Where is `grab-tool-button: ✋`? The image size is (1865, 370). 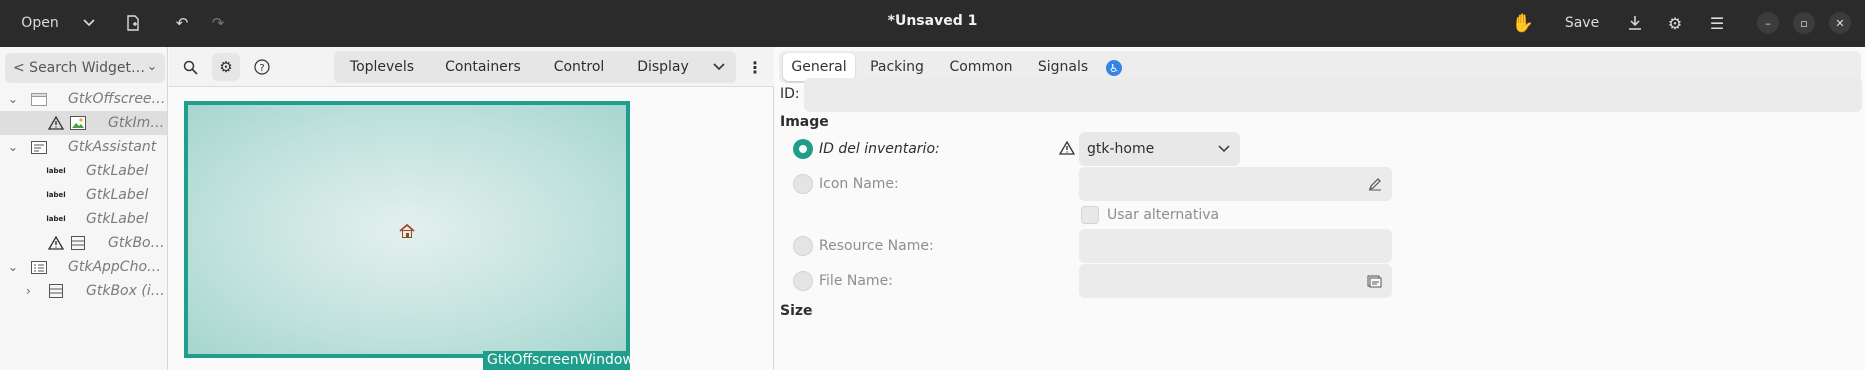
grab-tool-button: ✋ is located at coordinates (1523, 23).